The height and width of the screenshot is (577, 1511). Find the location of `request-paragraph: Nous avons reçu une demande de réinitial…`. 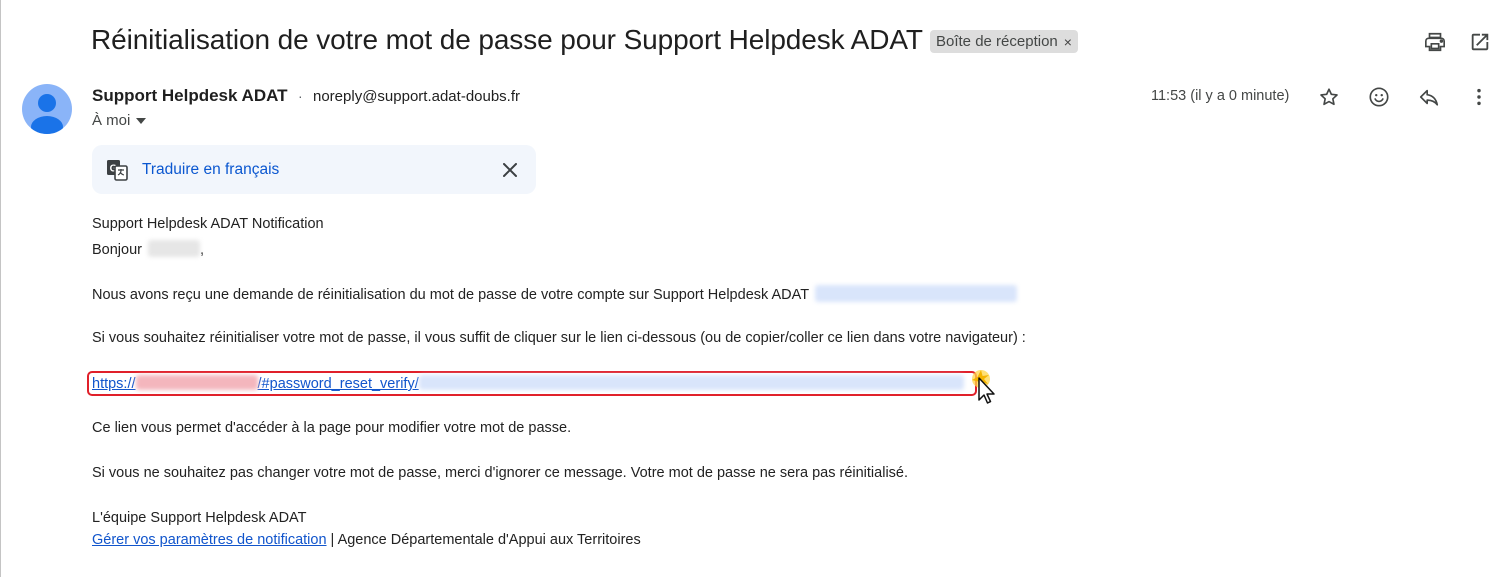

request-paragraph: Nous avons reçu une demande de réinitial… is located at coordinates (554, 294).